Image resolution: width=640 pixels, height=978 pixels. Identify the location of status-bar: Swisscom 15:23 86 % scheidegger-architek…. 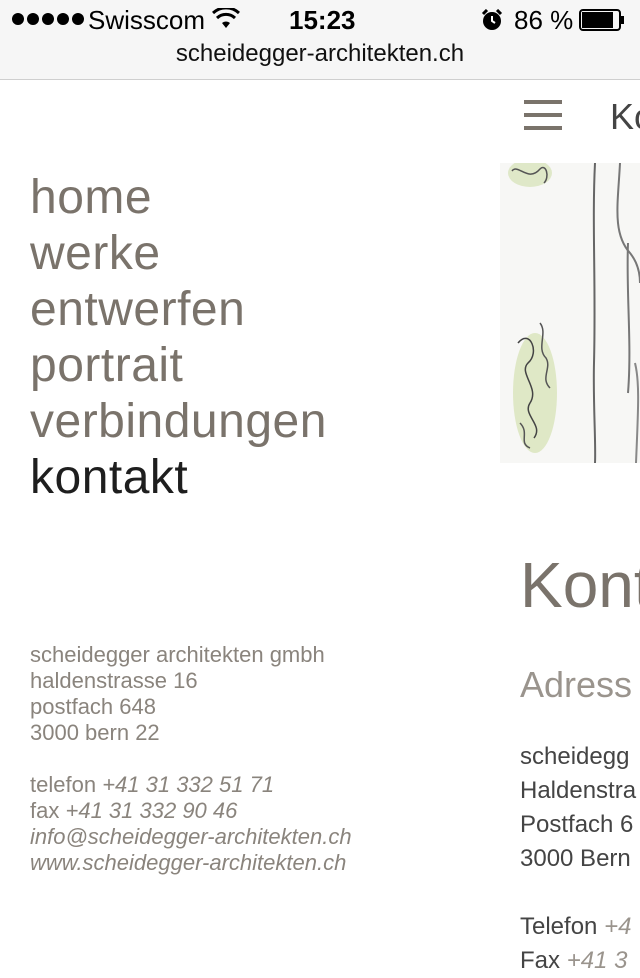
(320, 40).